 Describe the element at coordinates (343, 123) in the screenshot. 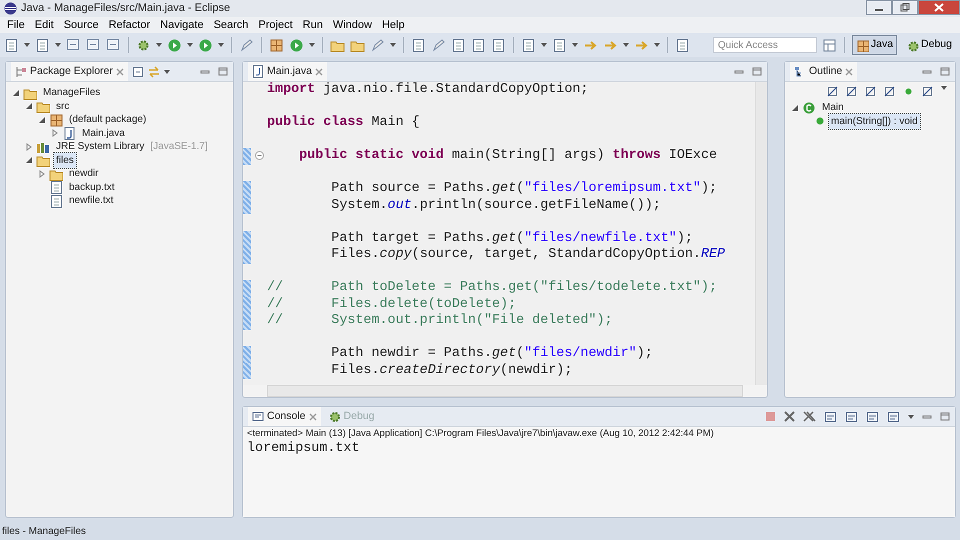

I see `code-line: public class Main {` at that location.